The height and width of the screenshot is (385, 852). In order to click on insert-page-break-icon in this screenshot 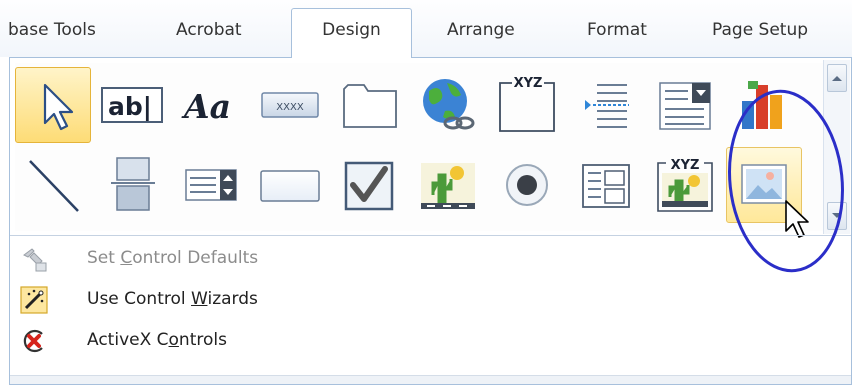, I will do `click(607, 106)`.